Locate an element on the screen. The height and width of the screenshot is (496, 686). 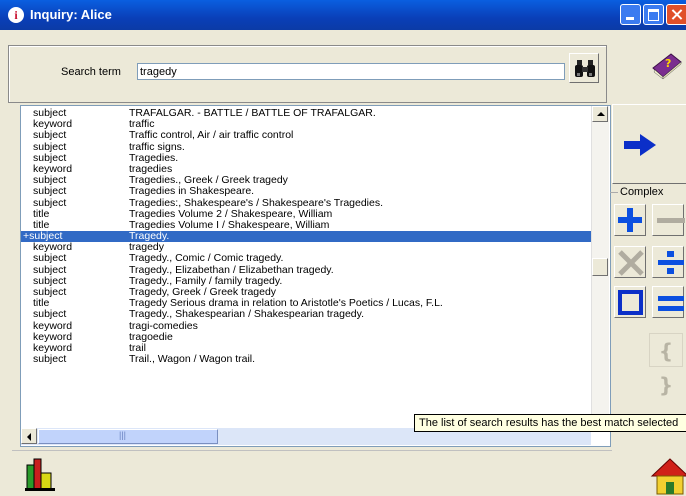
result-row: subject Tragedy., Comic / Comic tragedy. is located at coordinates (306, 258).